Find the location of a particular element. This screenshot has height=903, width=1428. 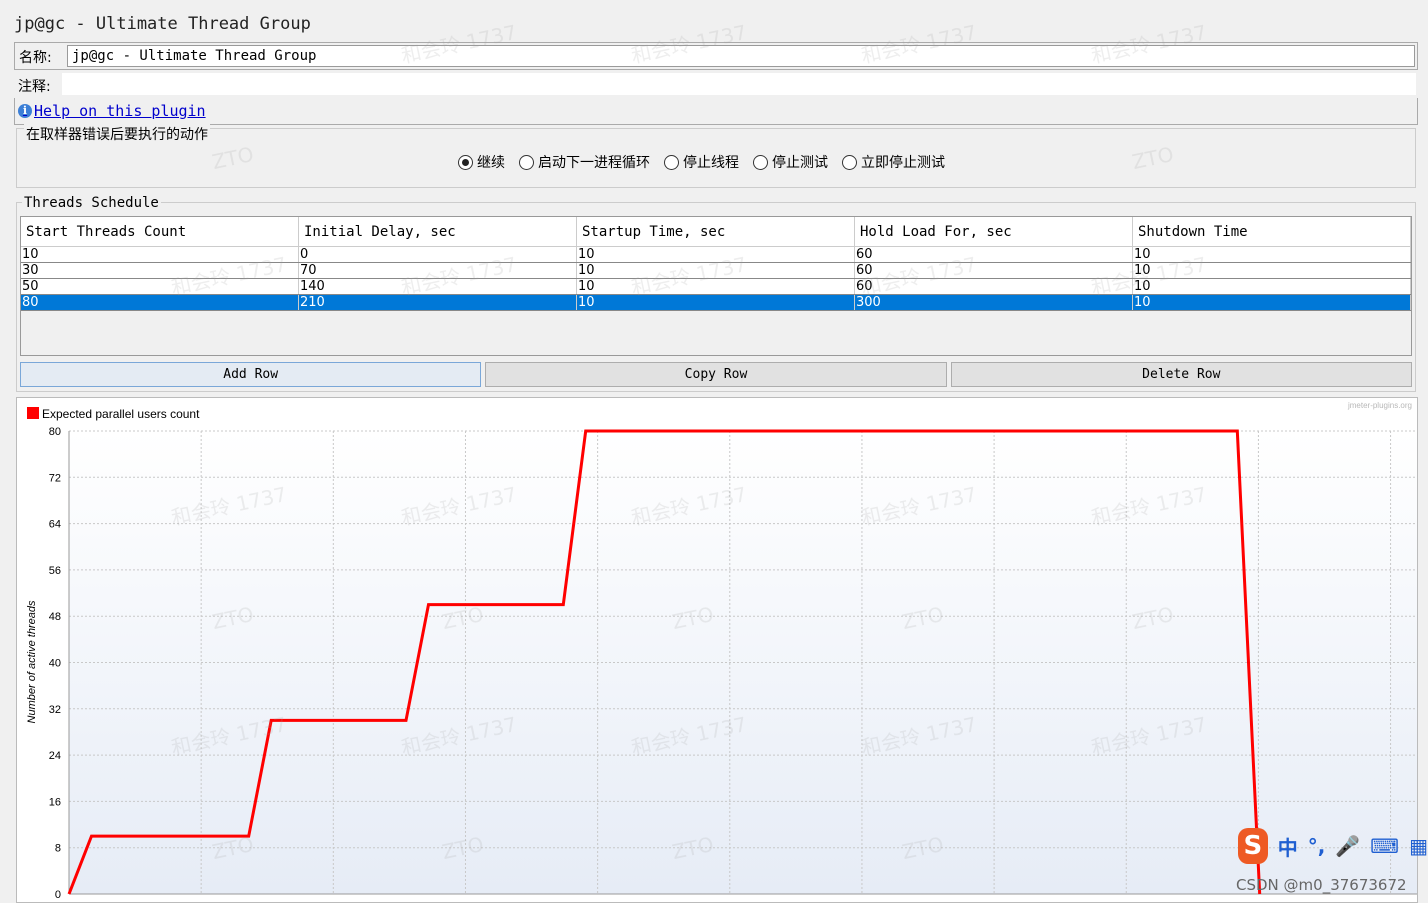

table-cell: 70 is located at coordinates (438, 270).